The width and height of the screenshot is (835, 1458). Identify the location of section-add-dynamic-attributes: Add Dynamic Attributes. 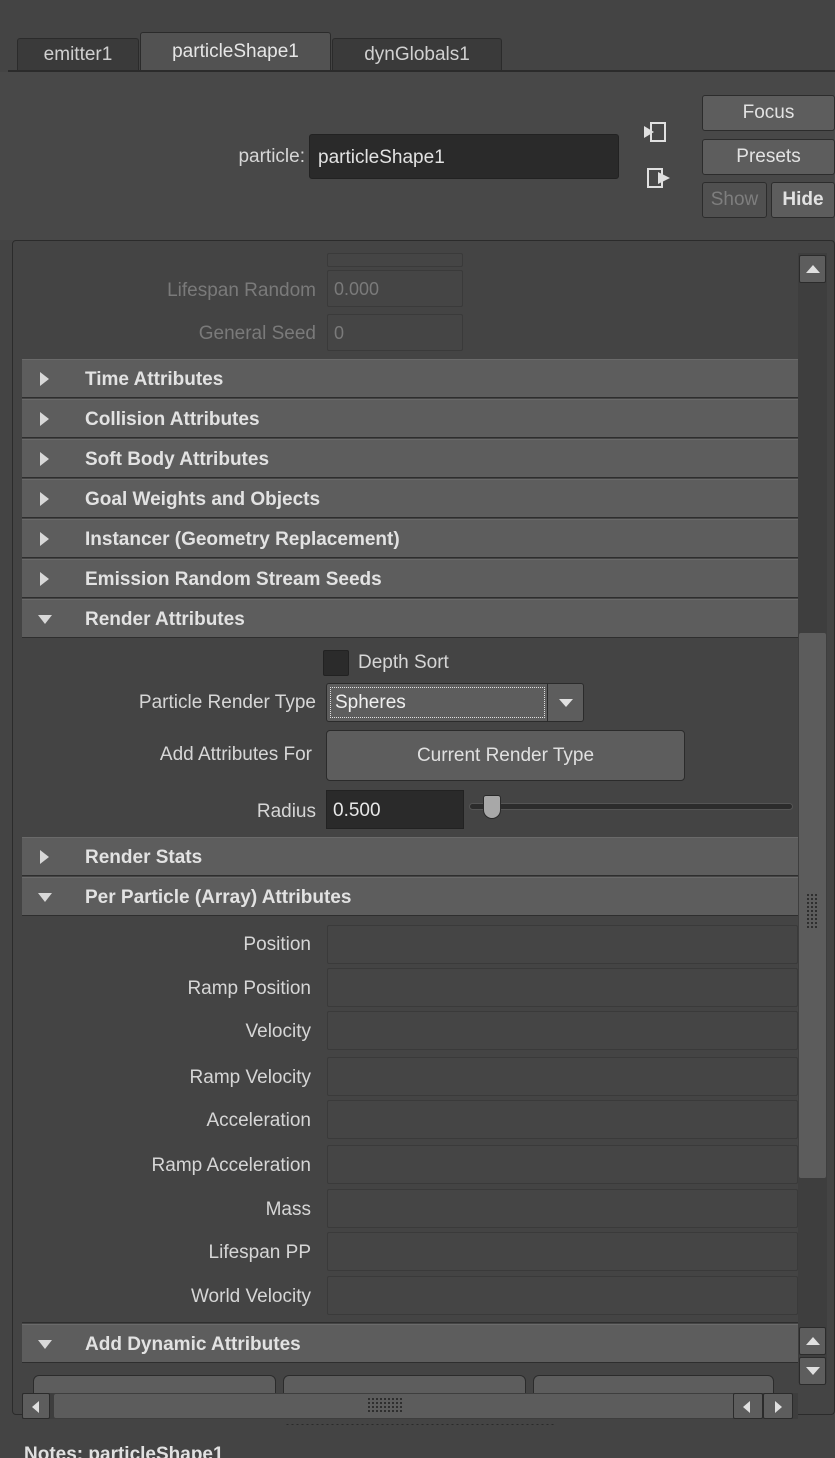
(410, 1343).